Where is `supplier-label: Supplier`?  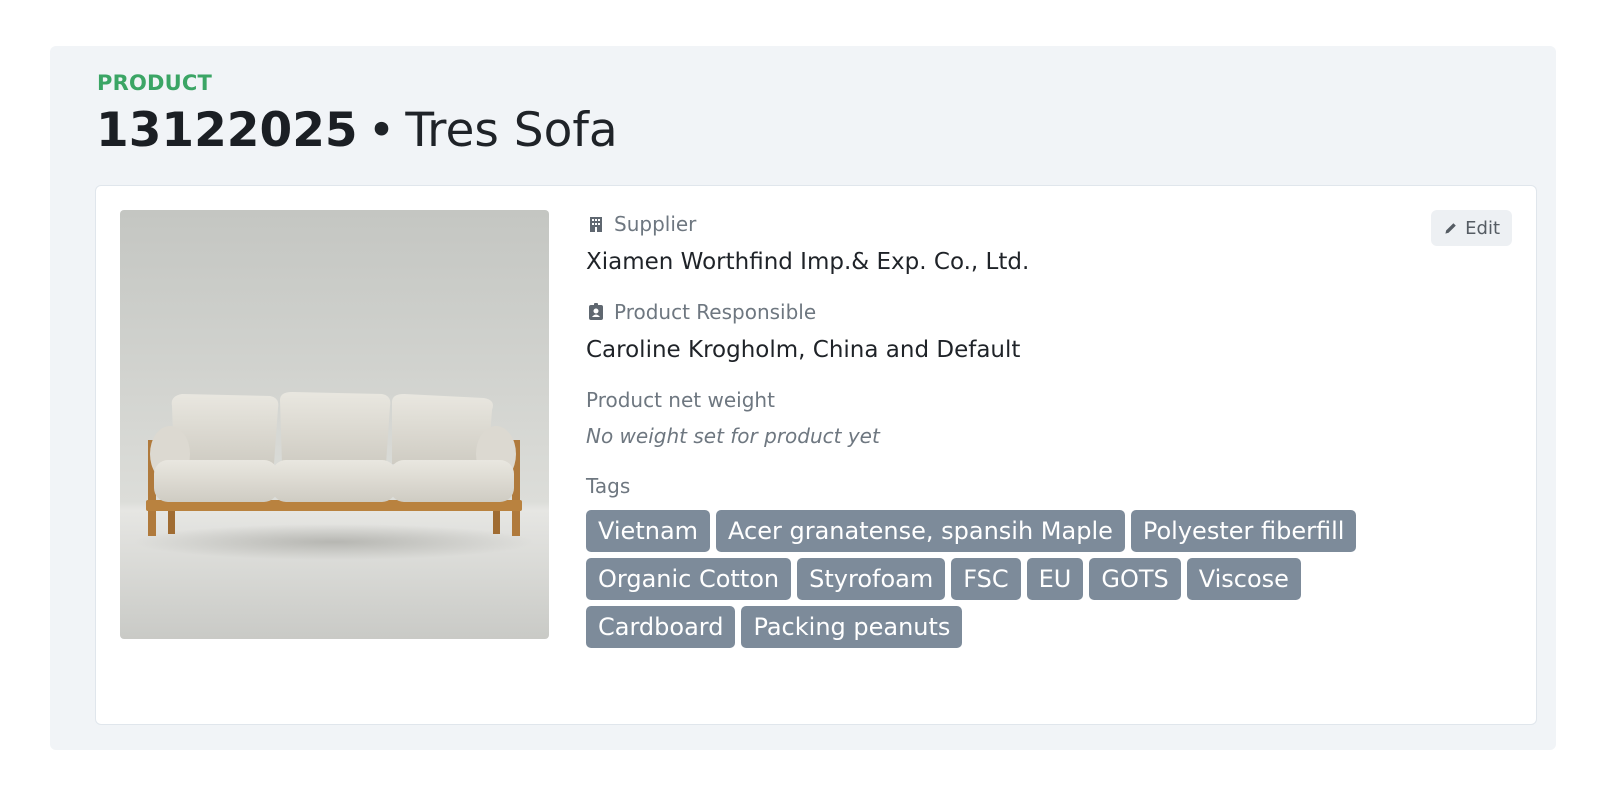
supplier-label: Supplier is located at coordinates (1016, 224).